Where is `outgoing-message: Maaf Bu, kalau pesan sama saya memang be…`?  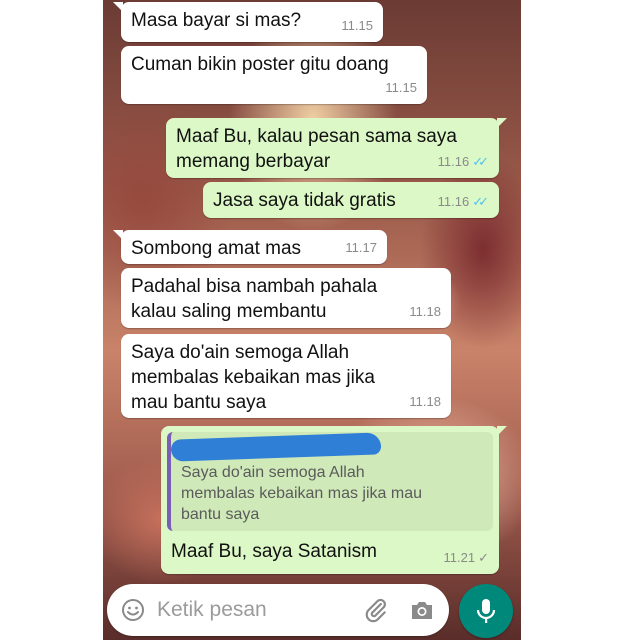 outgoing-message: Maaf Bu, kalau pesan sama saya memang be… is located at coordinates (336, 148).